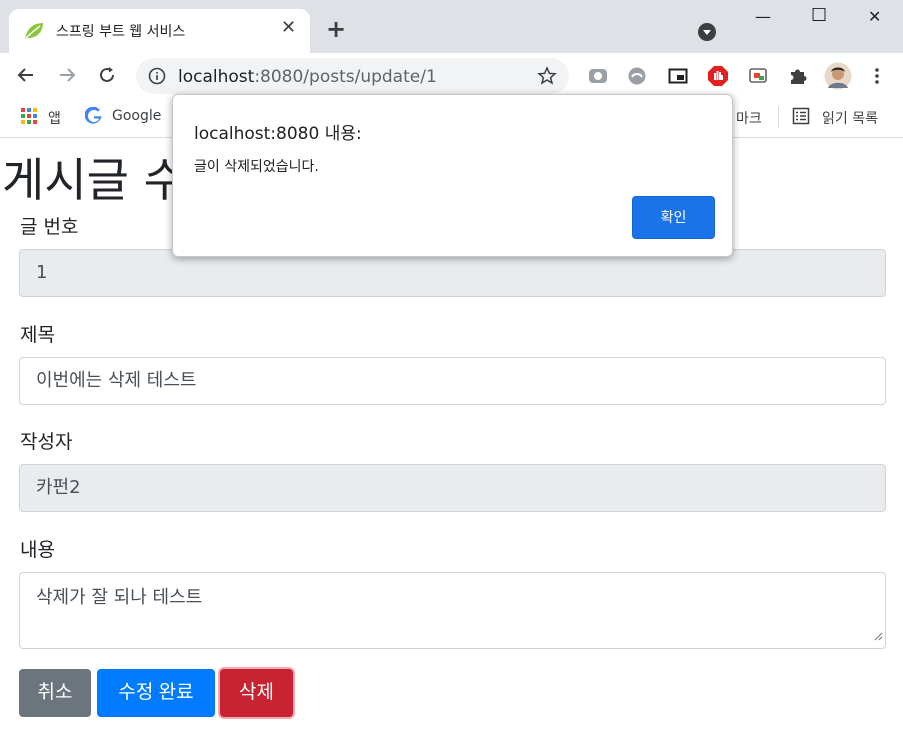 Image resolution: width=903 pixels, height=756 pixels. What do you see at coordinates (46, 442) in the screenshot?
I see `author-label: 작성자` at bounding box center [46, 442].